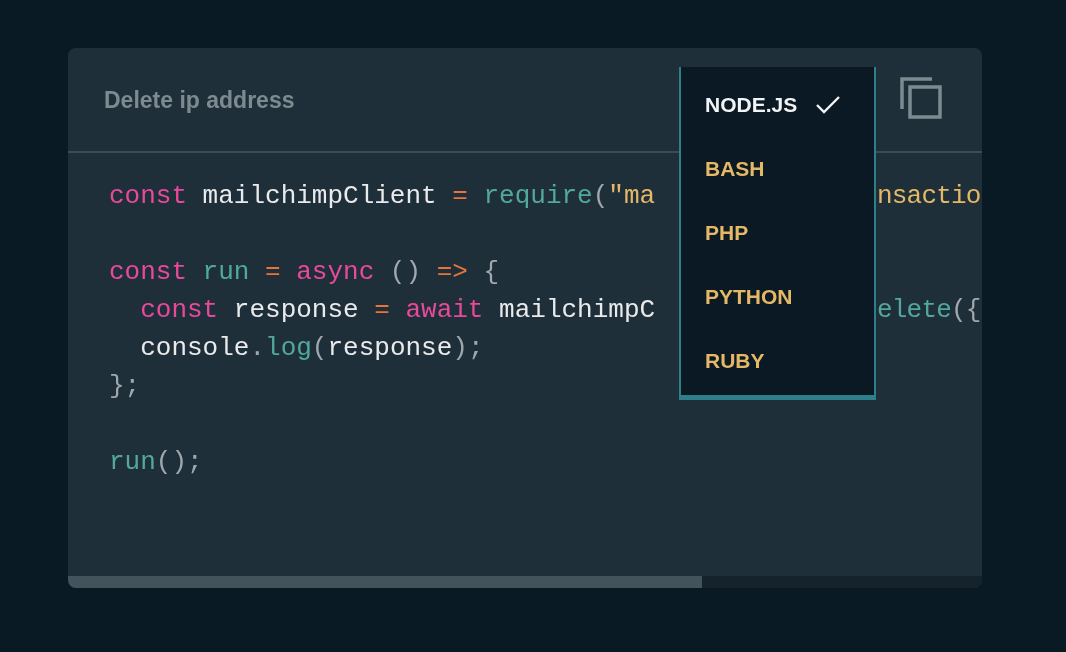  I want to click on code-text: const run = async () => {, so click(304, 272).